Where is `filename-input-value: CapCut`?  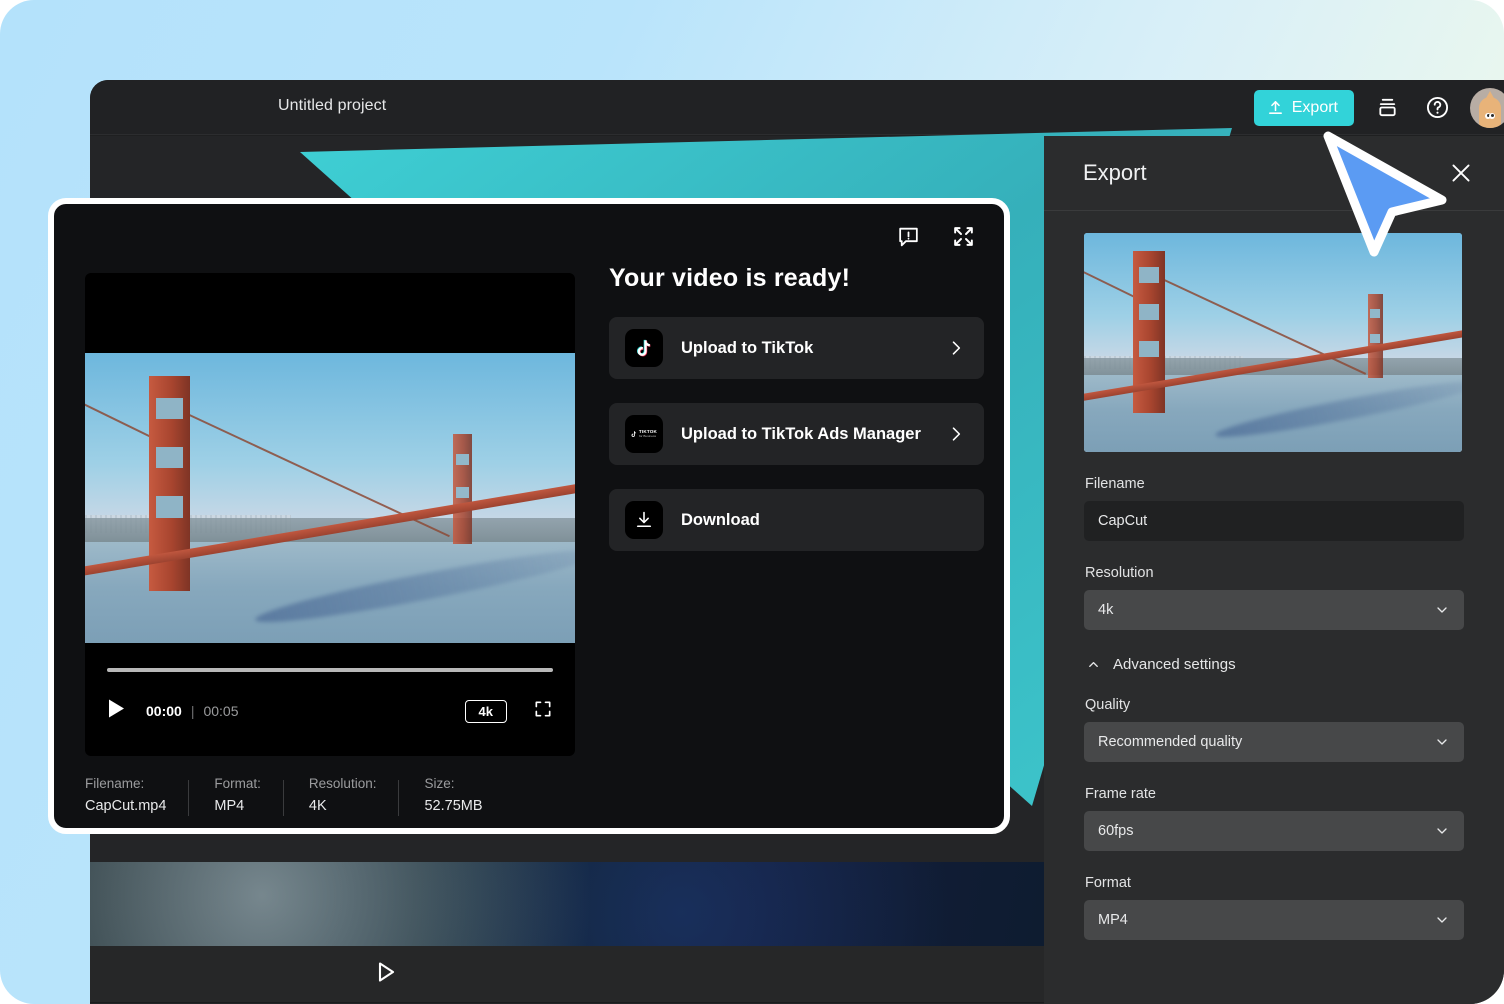 filename-input-value: CapCut is located at coordinates (1123, 521).